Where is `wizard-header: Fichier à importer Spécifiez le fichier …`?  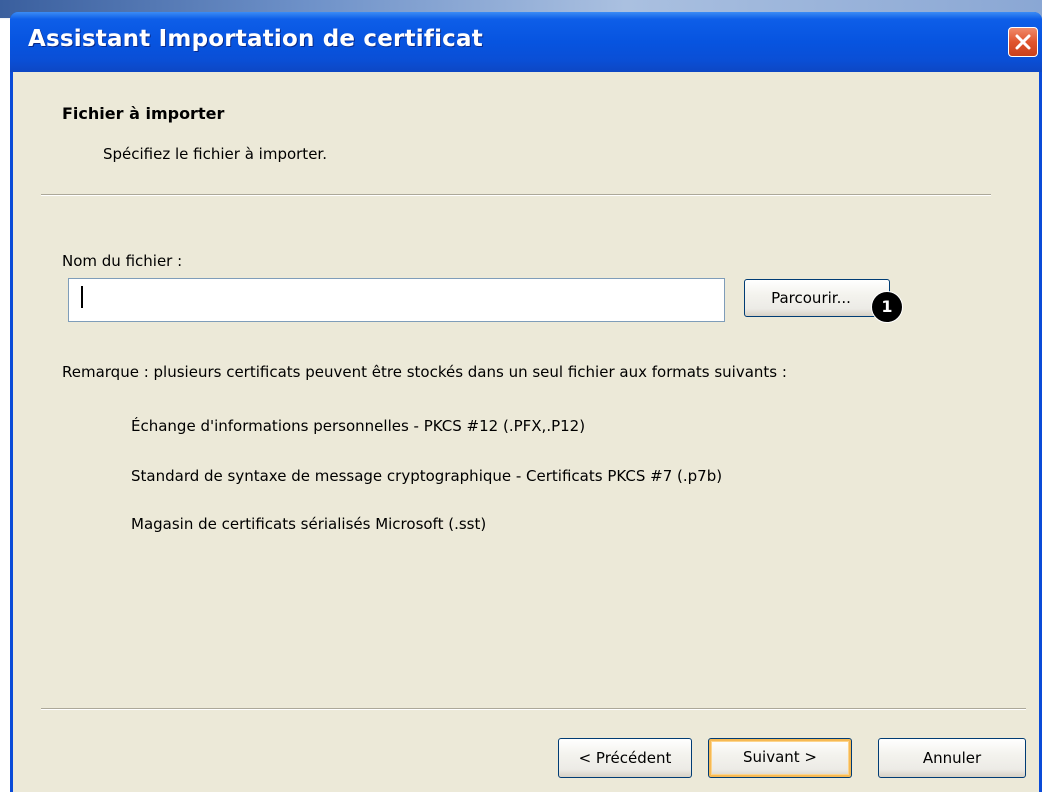
wizard-header: Fichier à importer Spécifiez le fichier … is located at coordinates (526, 131).